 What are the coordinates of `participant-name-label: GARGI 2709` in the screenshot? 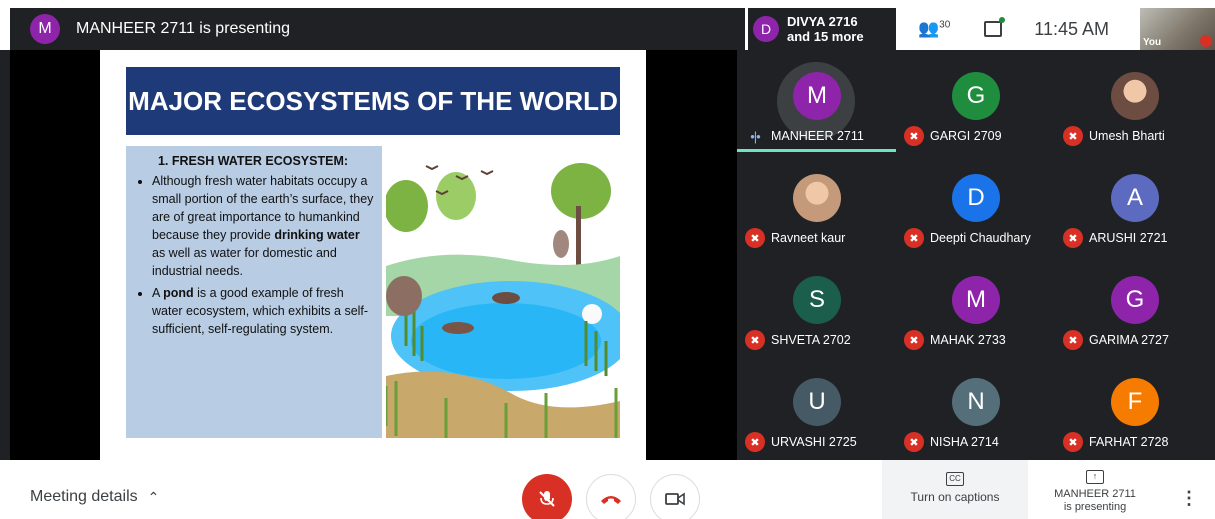 It's located at (966, 136).